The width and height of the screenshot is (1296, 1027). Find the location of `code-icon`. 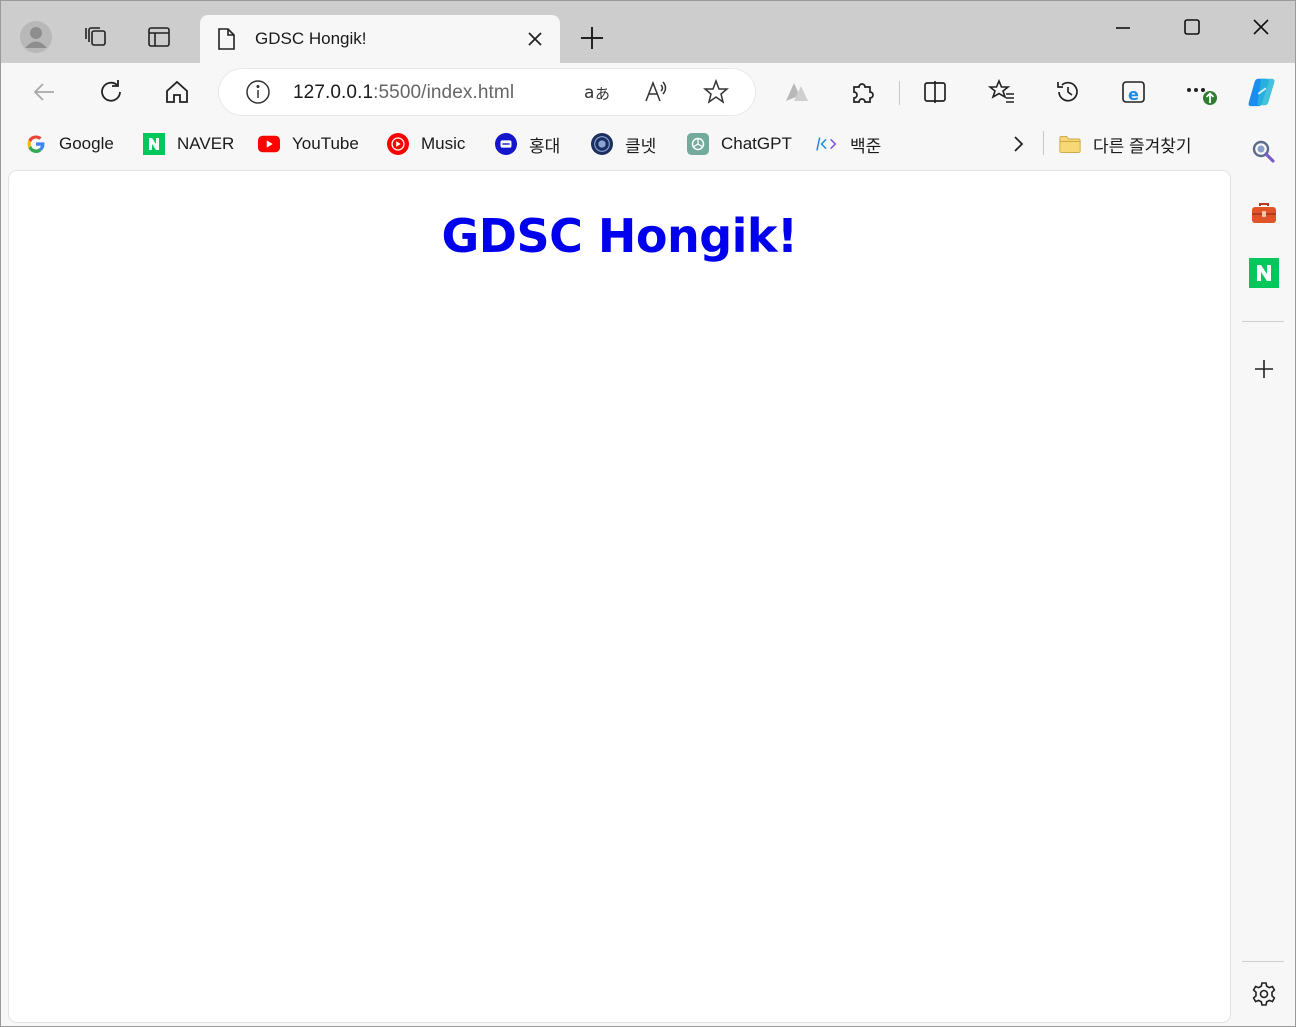

code-icon is located at coordinates (827, 144).